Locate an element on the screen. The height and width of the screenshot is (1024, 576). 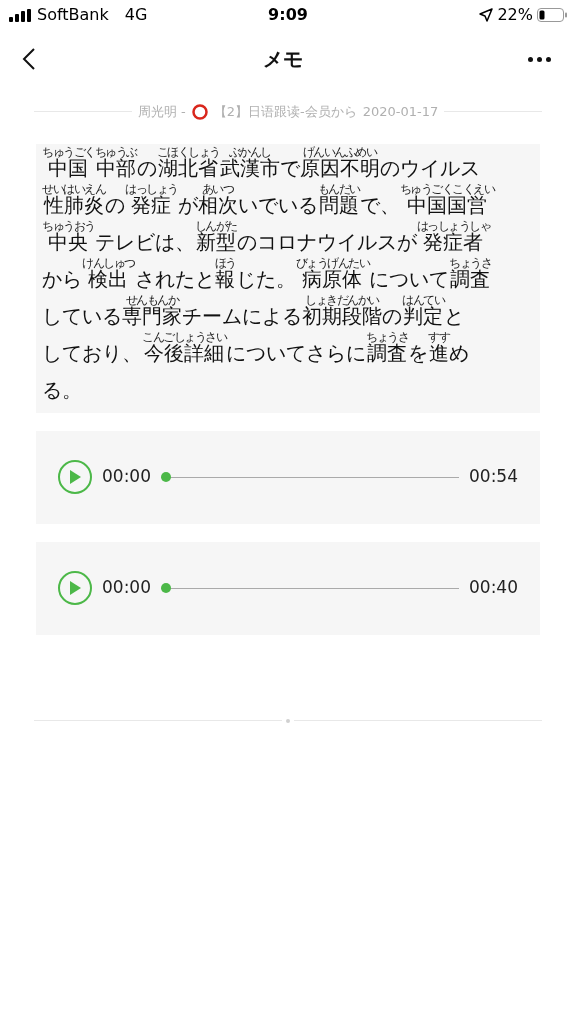
memo-text-line: 性肺炎 せいはいえん の 発症 はっしょう が相次 あいつ いでいる問題 もんだい で、中国国営 ちゅうごくこくえい is located at coordinates (269, 199).